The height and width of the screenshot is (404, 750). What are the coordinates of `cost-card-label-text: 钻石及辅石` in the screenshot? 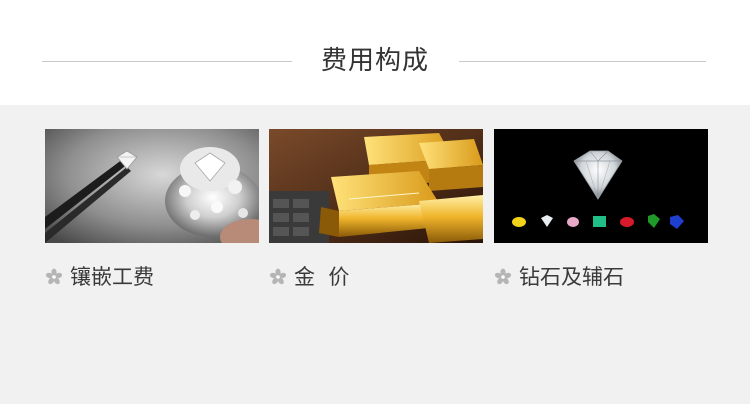 It's located at (571, 277).